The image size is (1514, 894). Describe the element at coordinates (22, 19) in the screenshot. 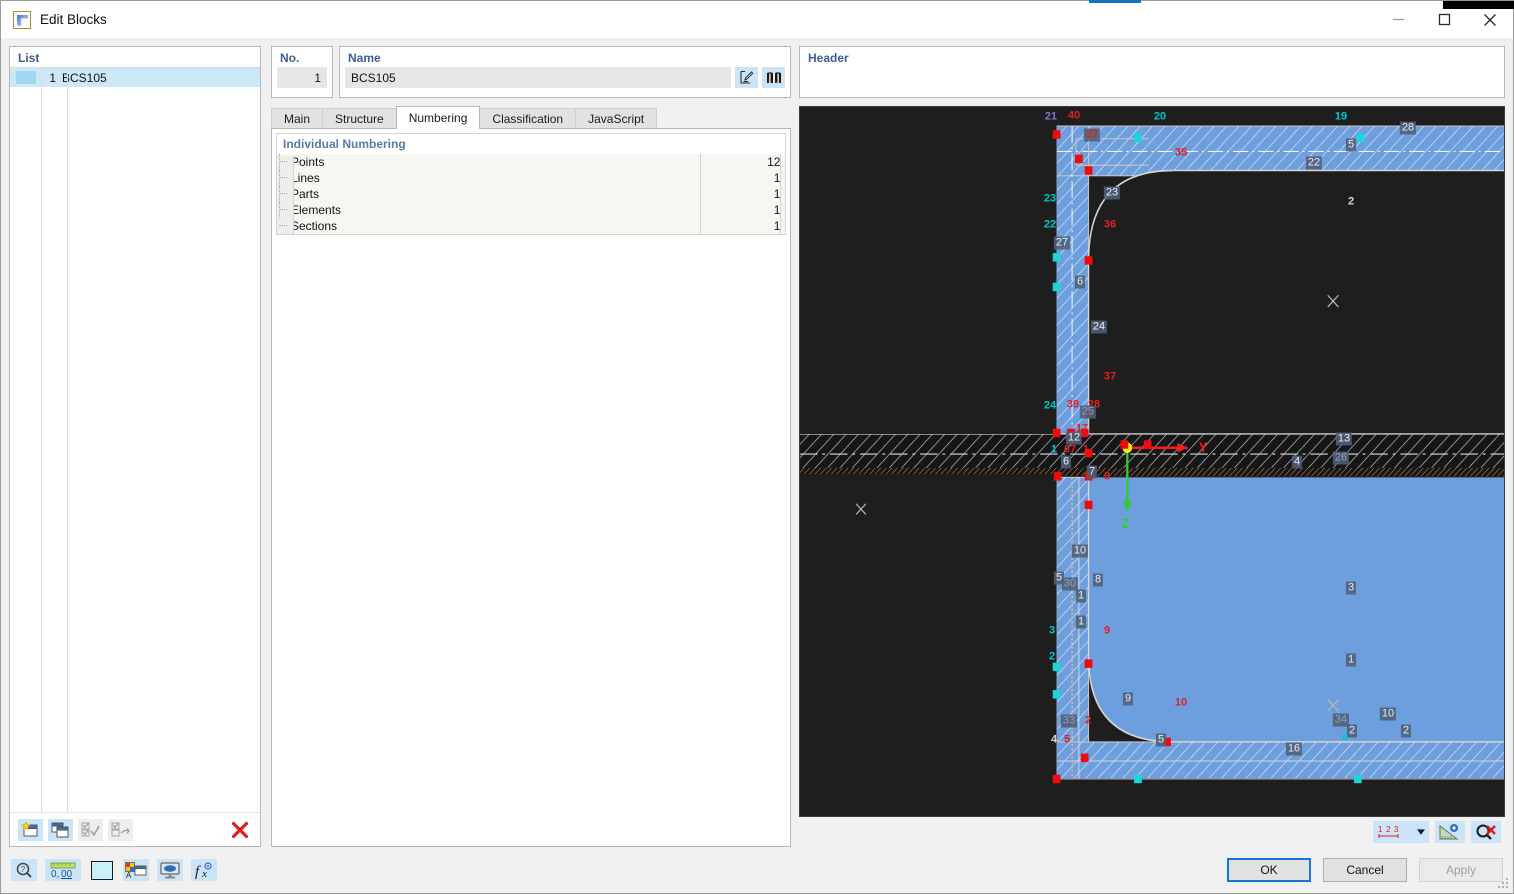

I see `block-edit-icon` at that location.